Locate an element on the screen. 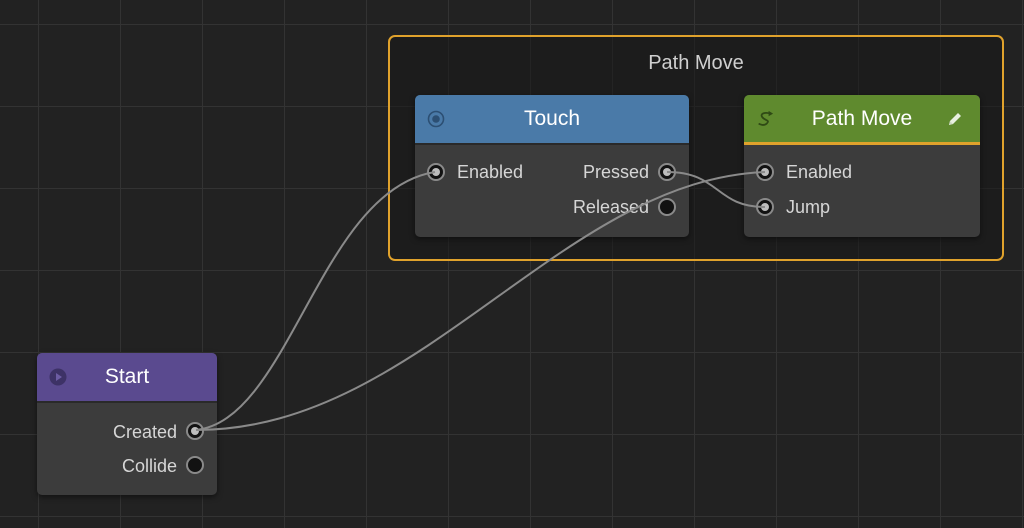 This screenshot has width=1024, height=528. touch-enabled-port is located at coordinates (436, 172).